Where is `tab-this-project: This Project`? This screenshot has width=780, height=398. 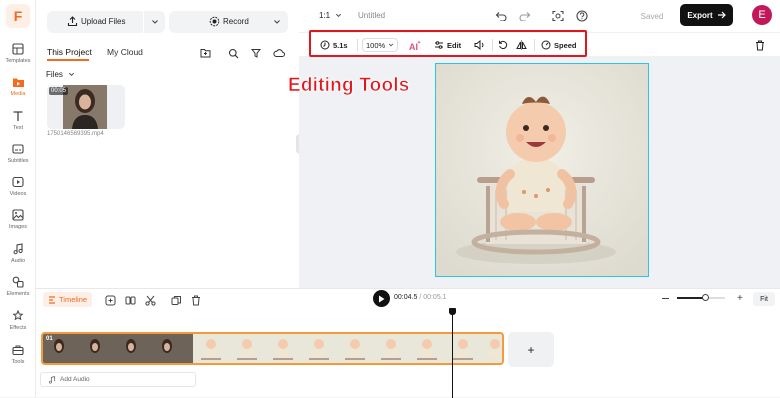 tab-this-project: This Project is located at coordinates (69, 54).